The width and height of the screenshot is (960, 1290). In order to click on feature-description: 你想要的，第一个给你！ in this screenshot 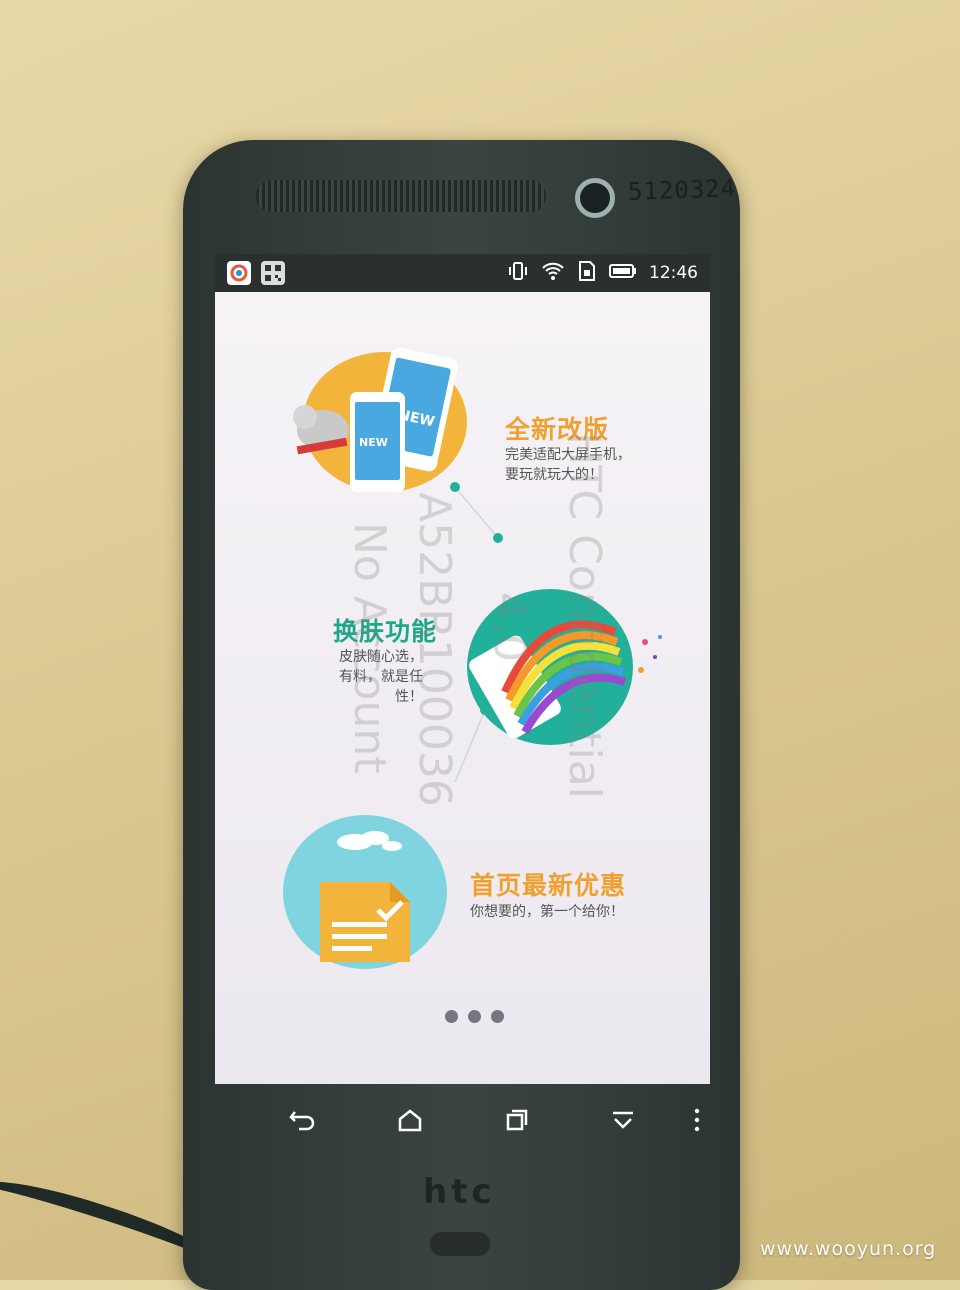, I will do `click(547, 912)`.